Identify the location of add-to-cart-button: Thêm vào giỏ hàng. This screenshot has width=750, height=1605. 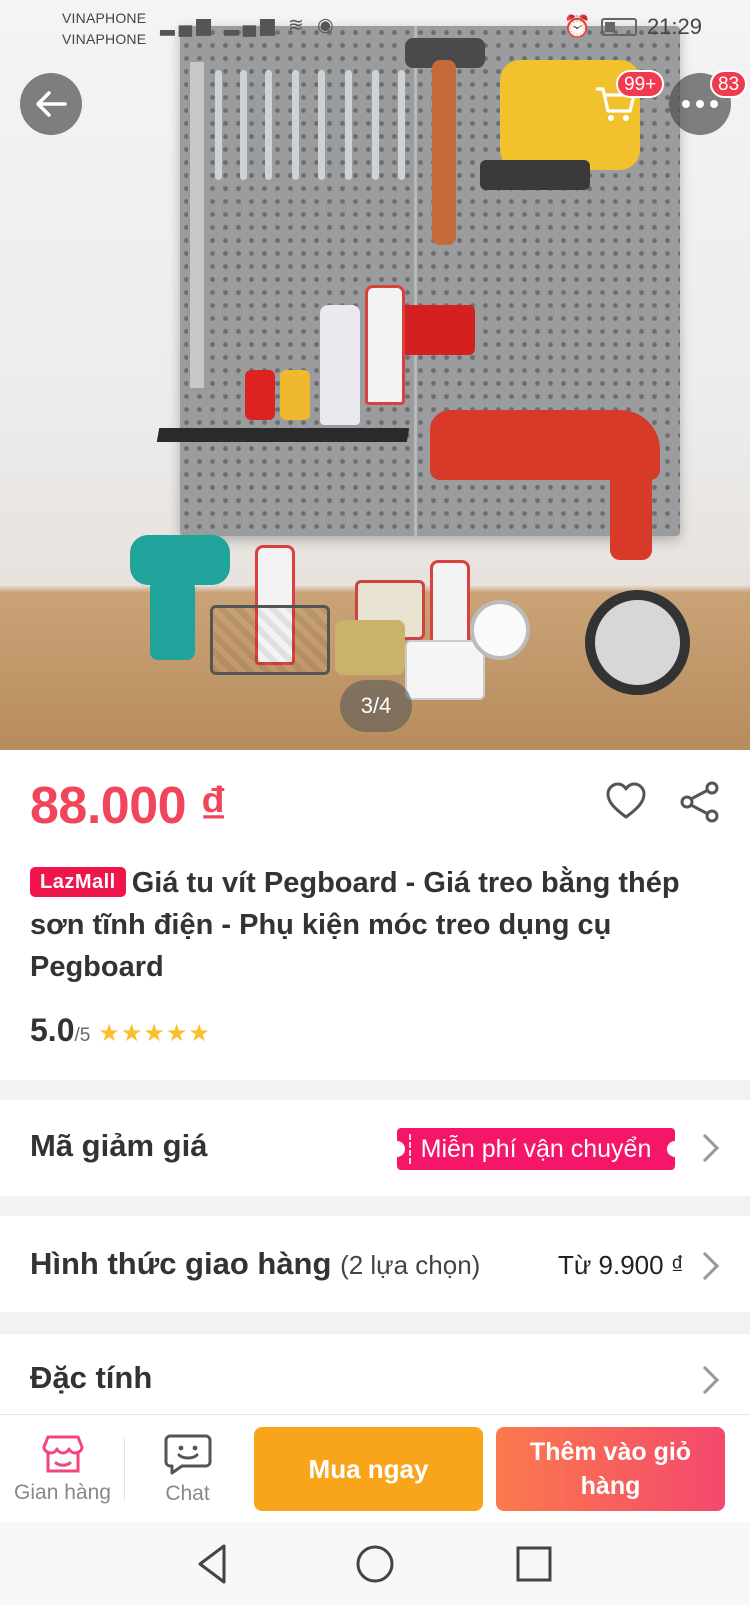
(610, 1469).